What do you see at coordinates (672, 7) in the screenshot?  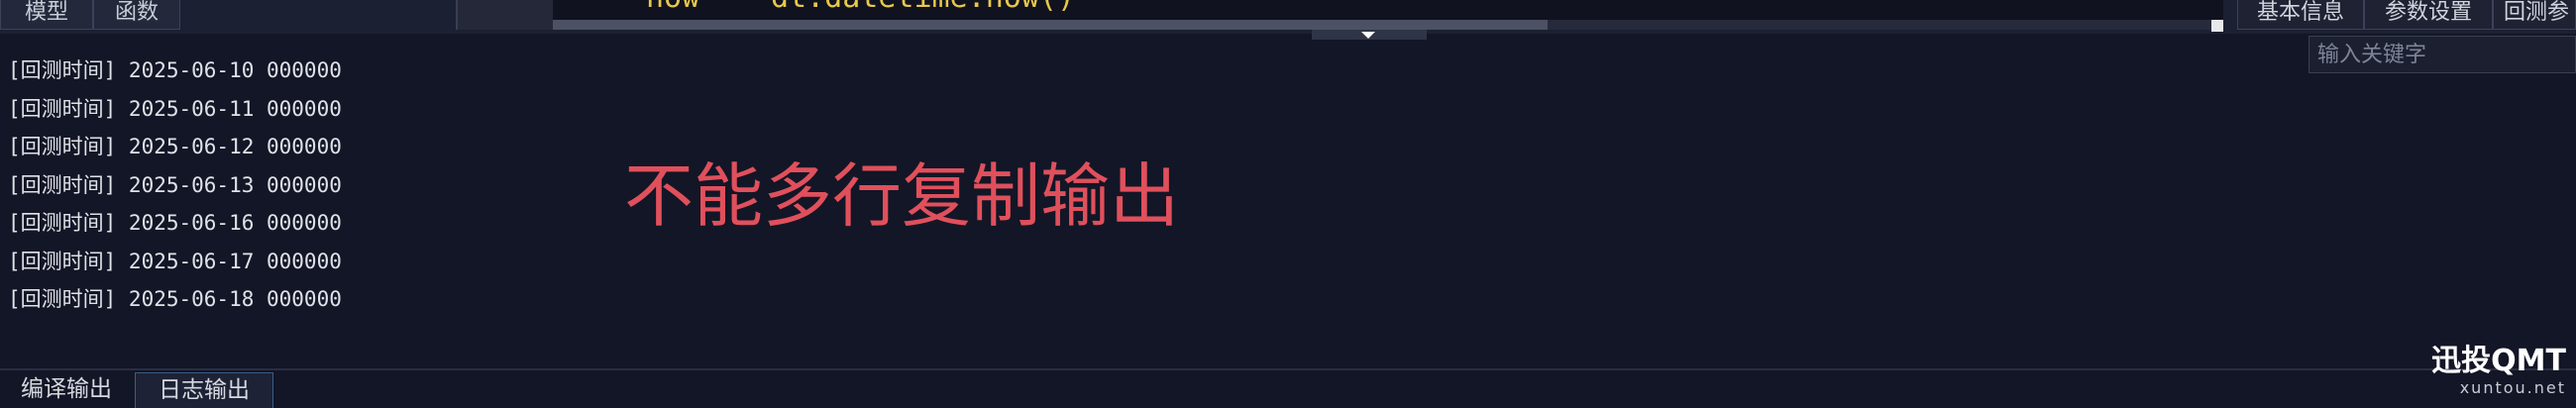 I see `code-text-left: now` at bounding box center [672, 7].